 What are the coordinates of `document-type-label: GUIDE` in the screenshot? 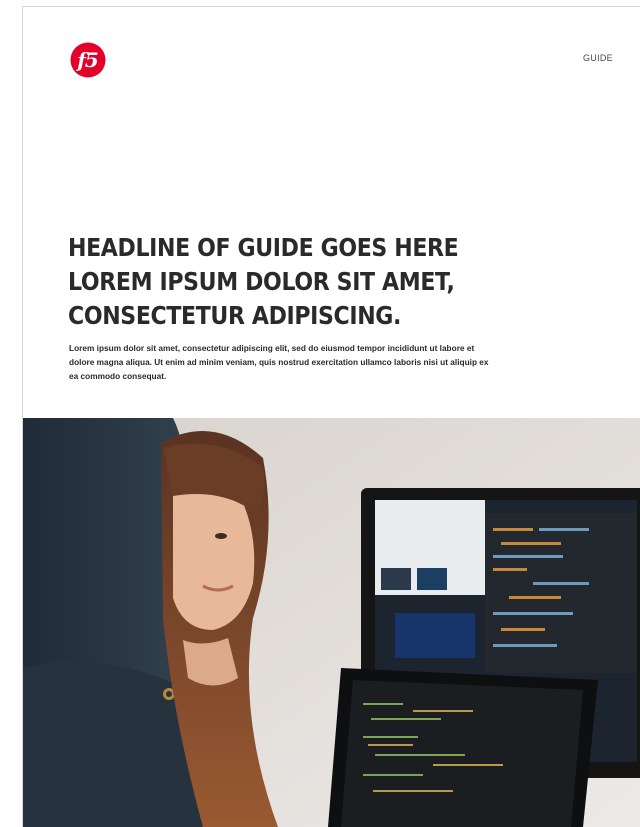 It's located at (597, 58).